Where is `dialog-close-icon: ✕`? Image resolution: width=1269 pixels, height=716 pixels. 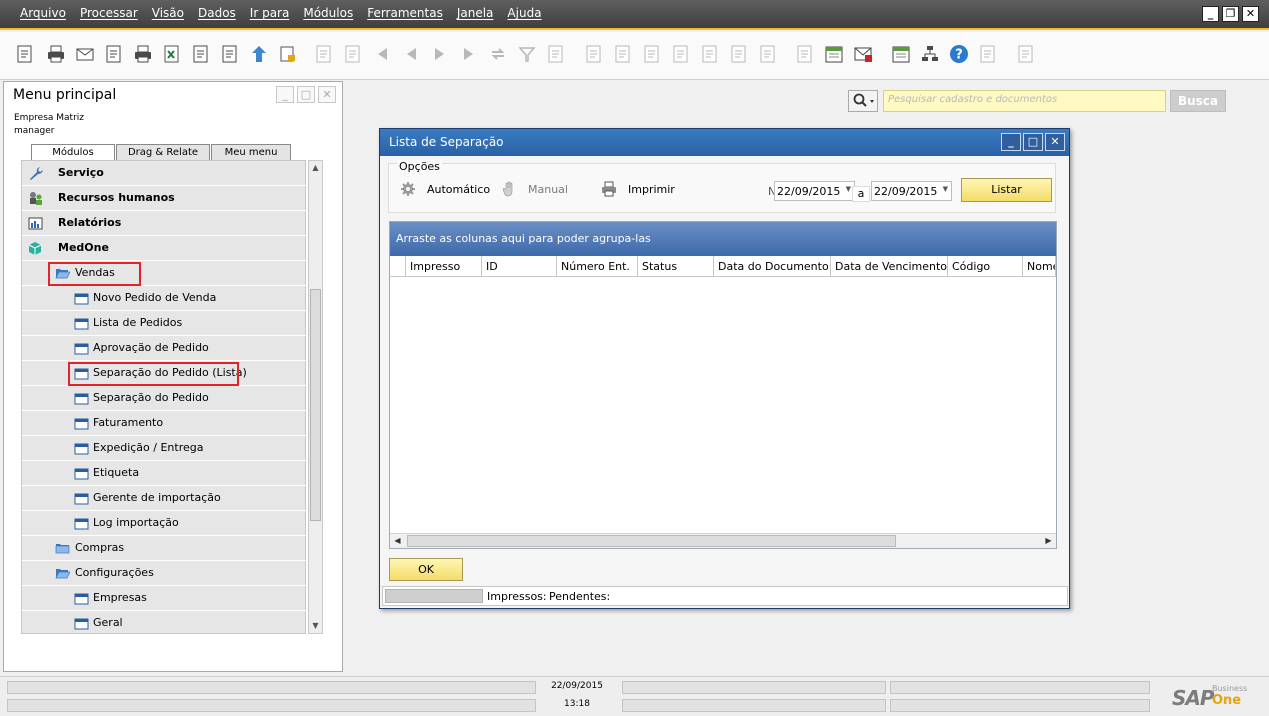 dialog-close-icon: ✕ is located at coordinates (1055, 142).